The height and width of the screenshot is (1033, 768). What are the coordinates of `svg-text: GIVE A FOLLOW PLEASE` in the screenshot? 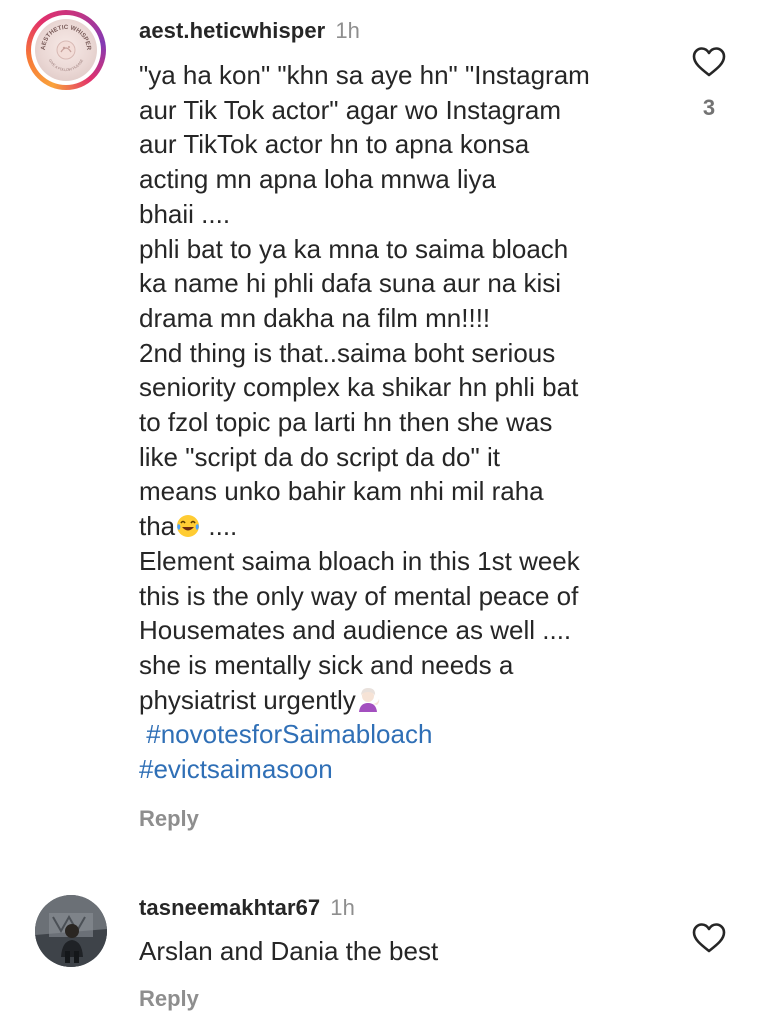 It's located at (66, 65).